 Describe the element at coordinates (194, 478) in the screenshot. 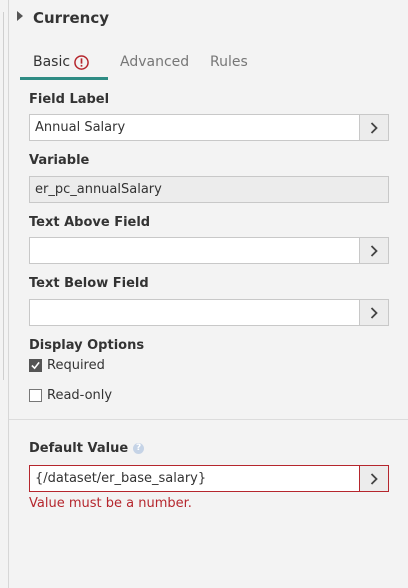

I see `default-value-input: {/dataset/er_base_salary}` at that location.